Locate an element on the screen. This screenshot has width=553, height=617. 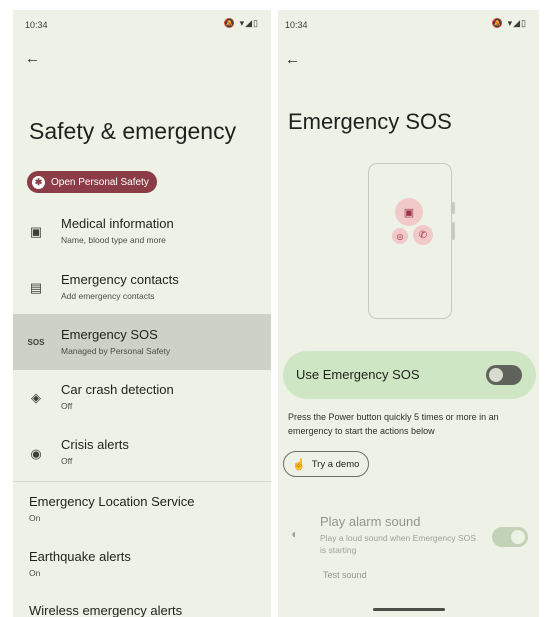
use-emergency-sos-card: Use Emergency SOS is located at coordinates (409, 375).